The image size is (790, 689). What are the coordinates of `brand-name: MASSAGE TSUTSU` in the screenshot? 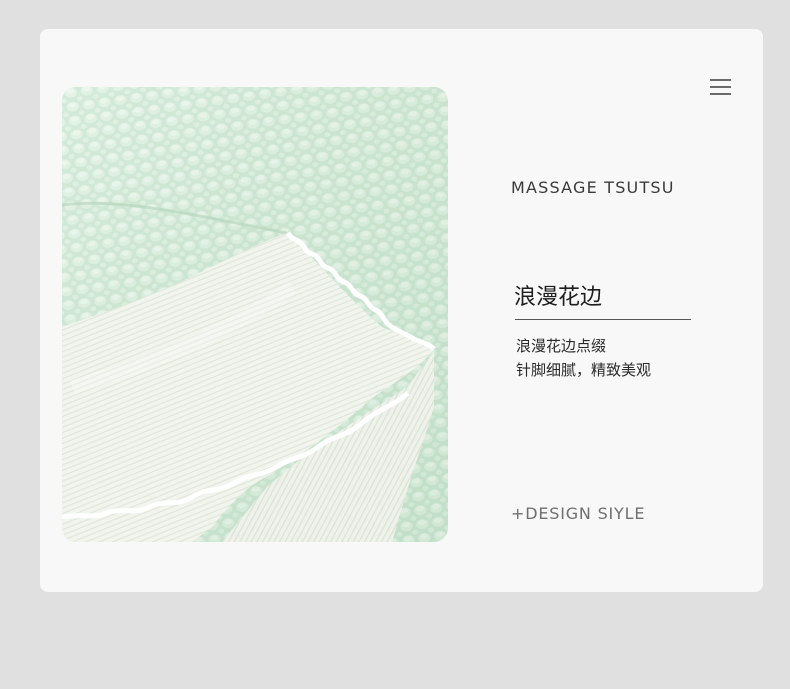 It's located at (593, 187).